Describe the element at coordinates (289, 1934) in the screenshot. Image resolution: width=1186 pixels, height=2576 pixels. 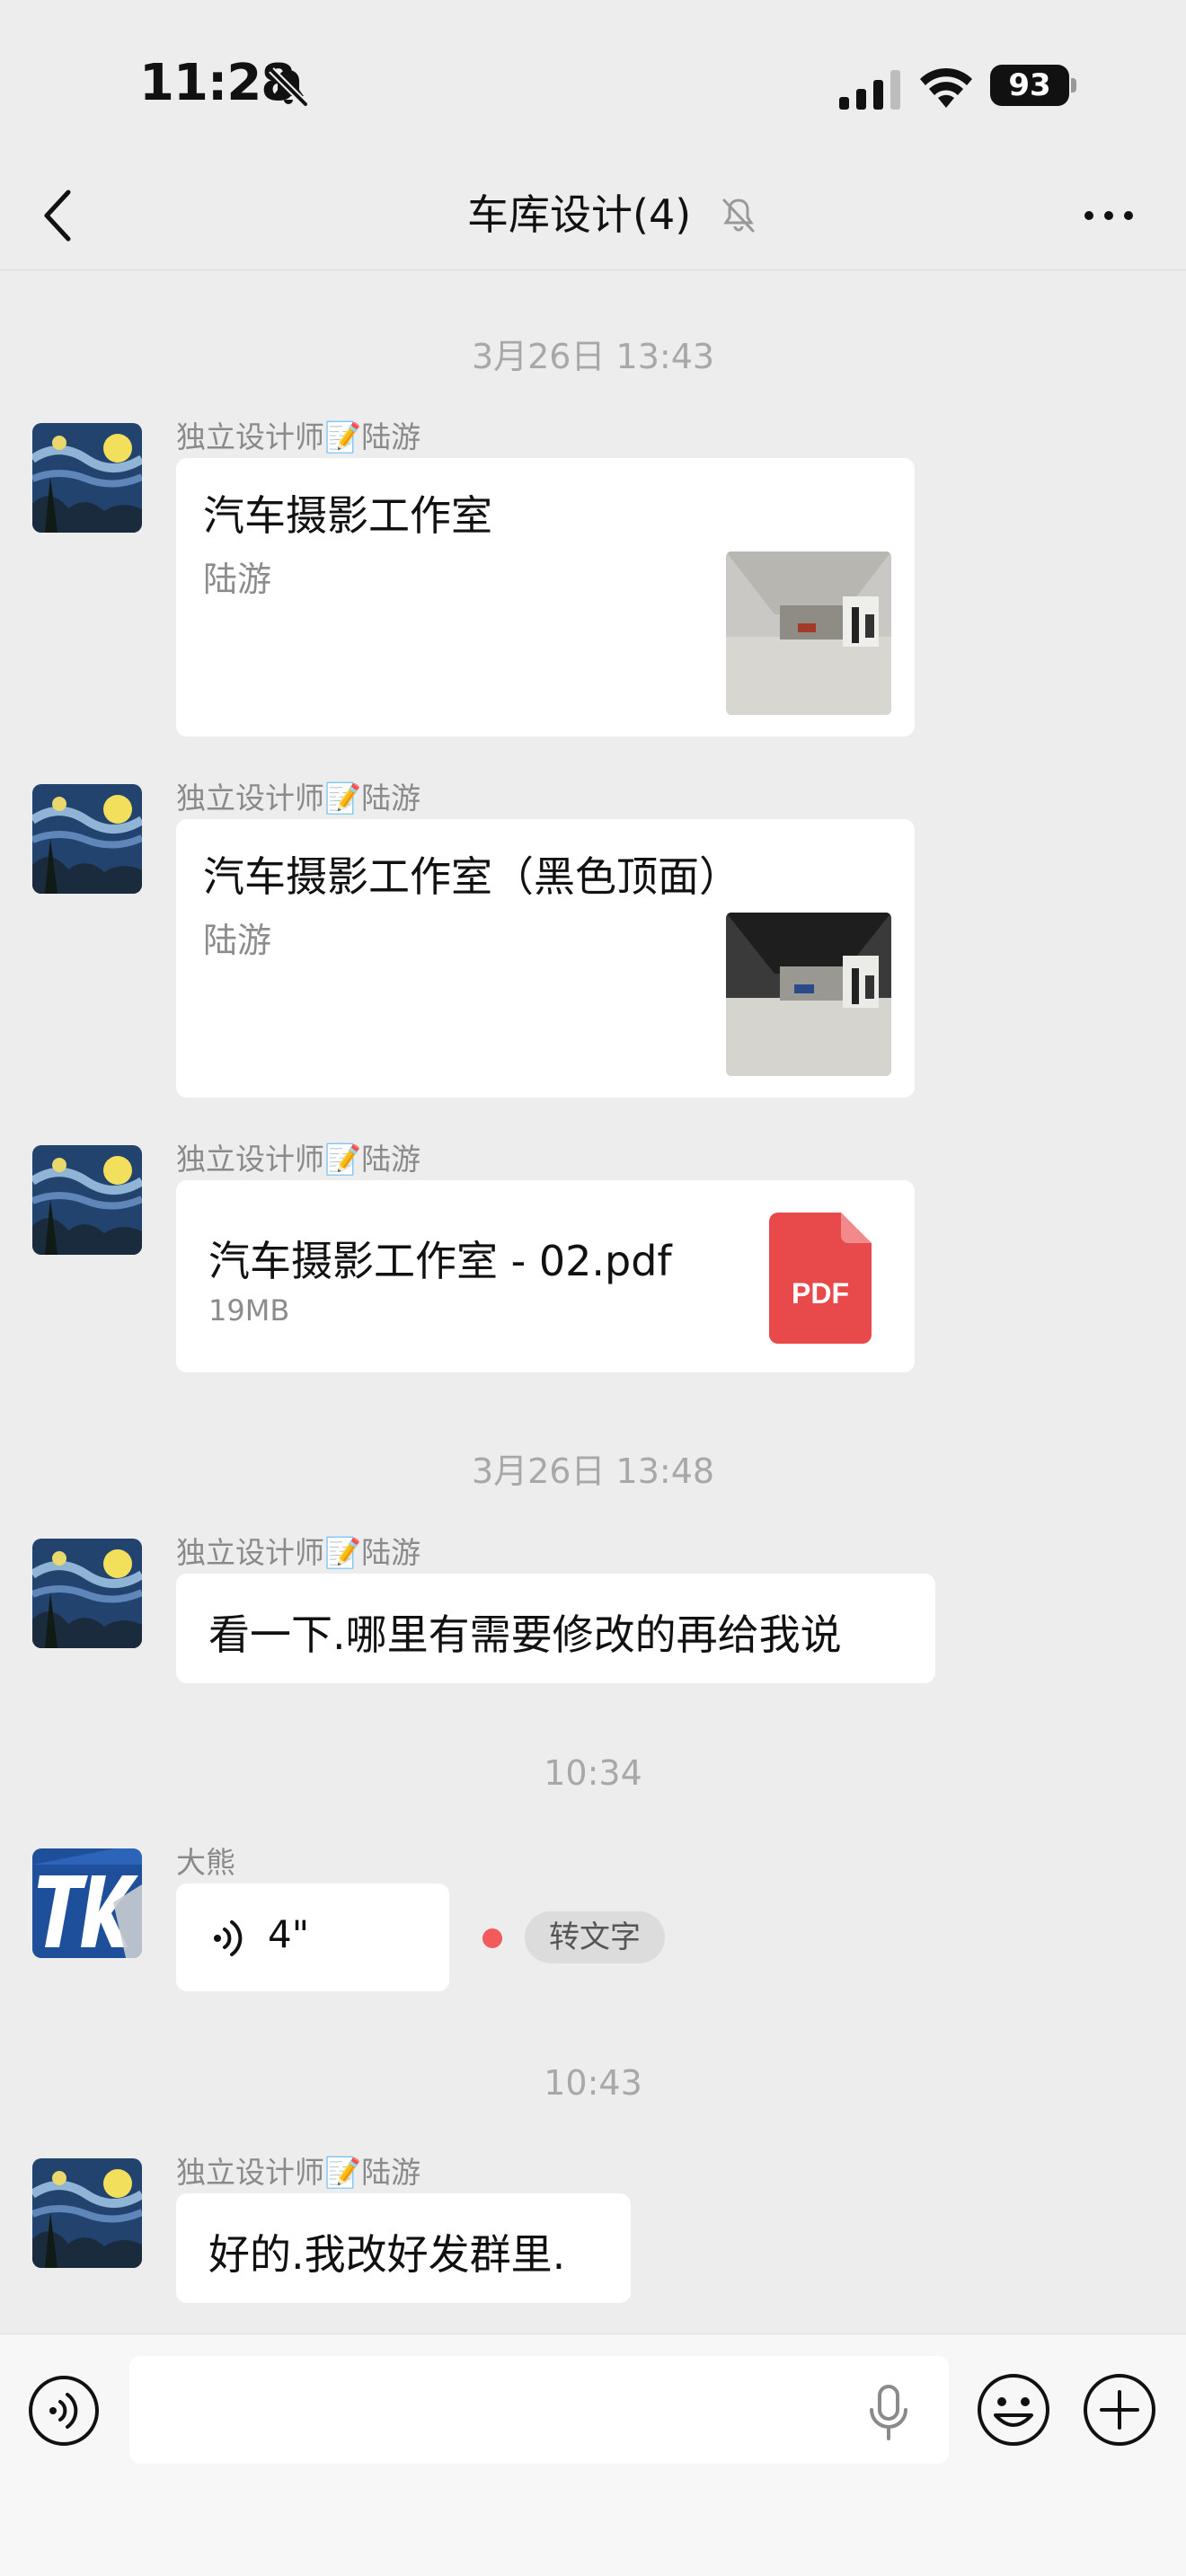
I see `voice-duration: 4"` at that location.